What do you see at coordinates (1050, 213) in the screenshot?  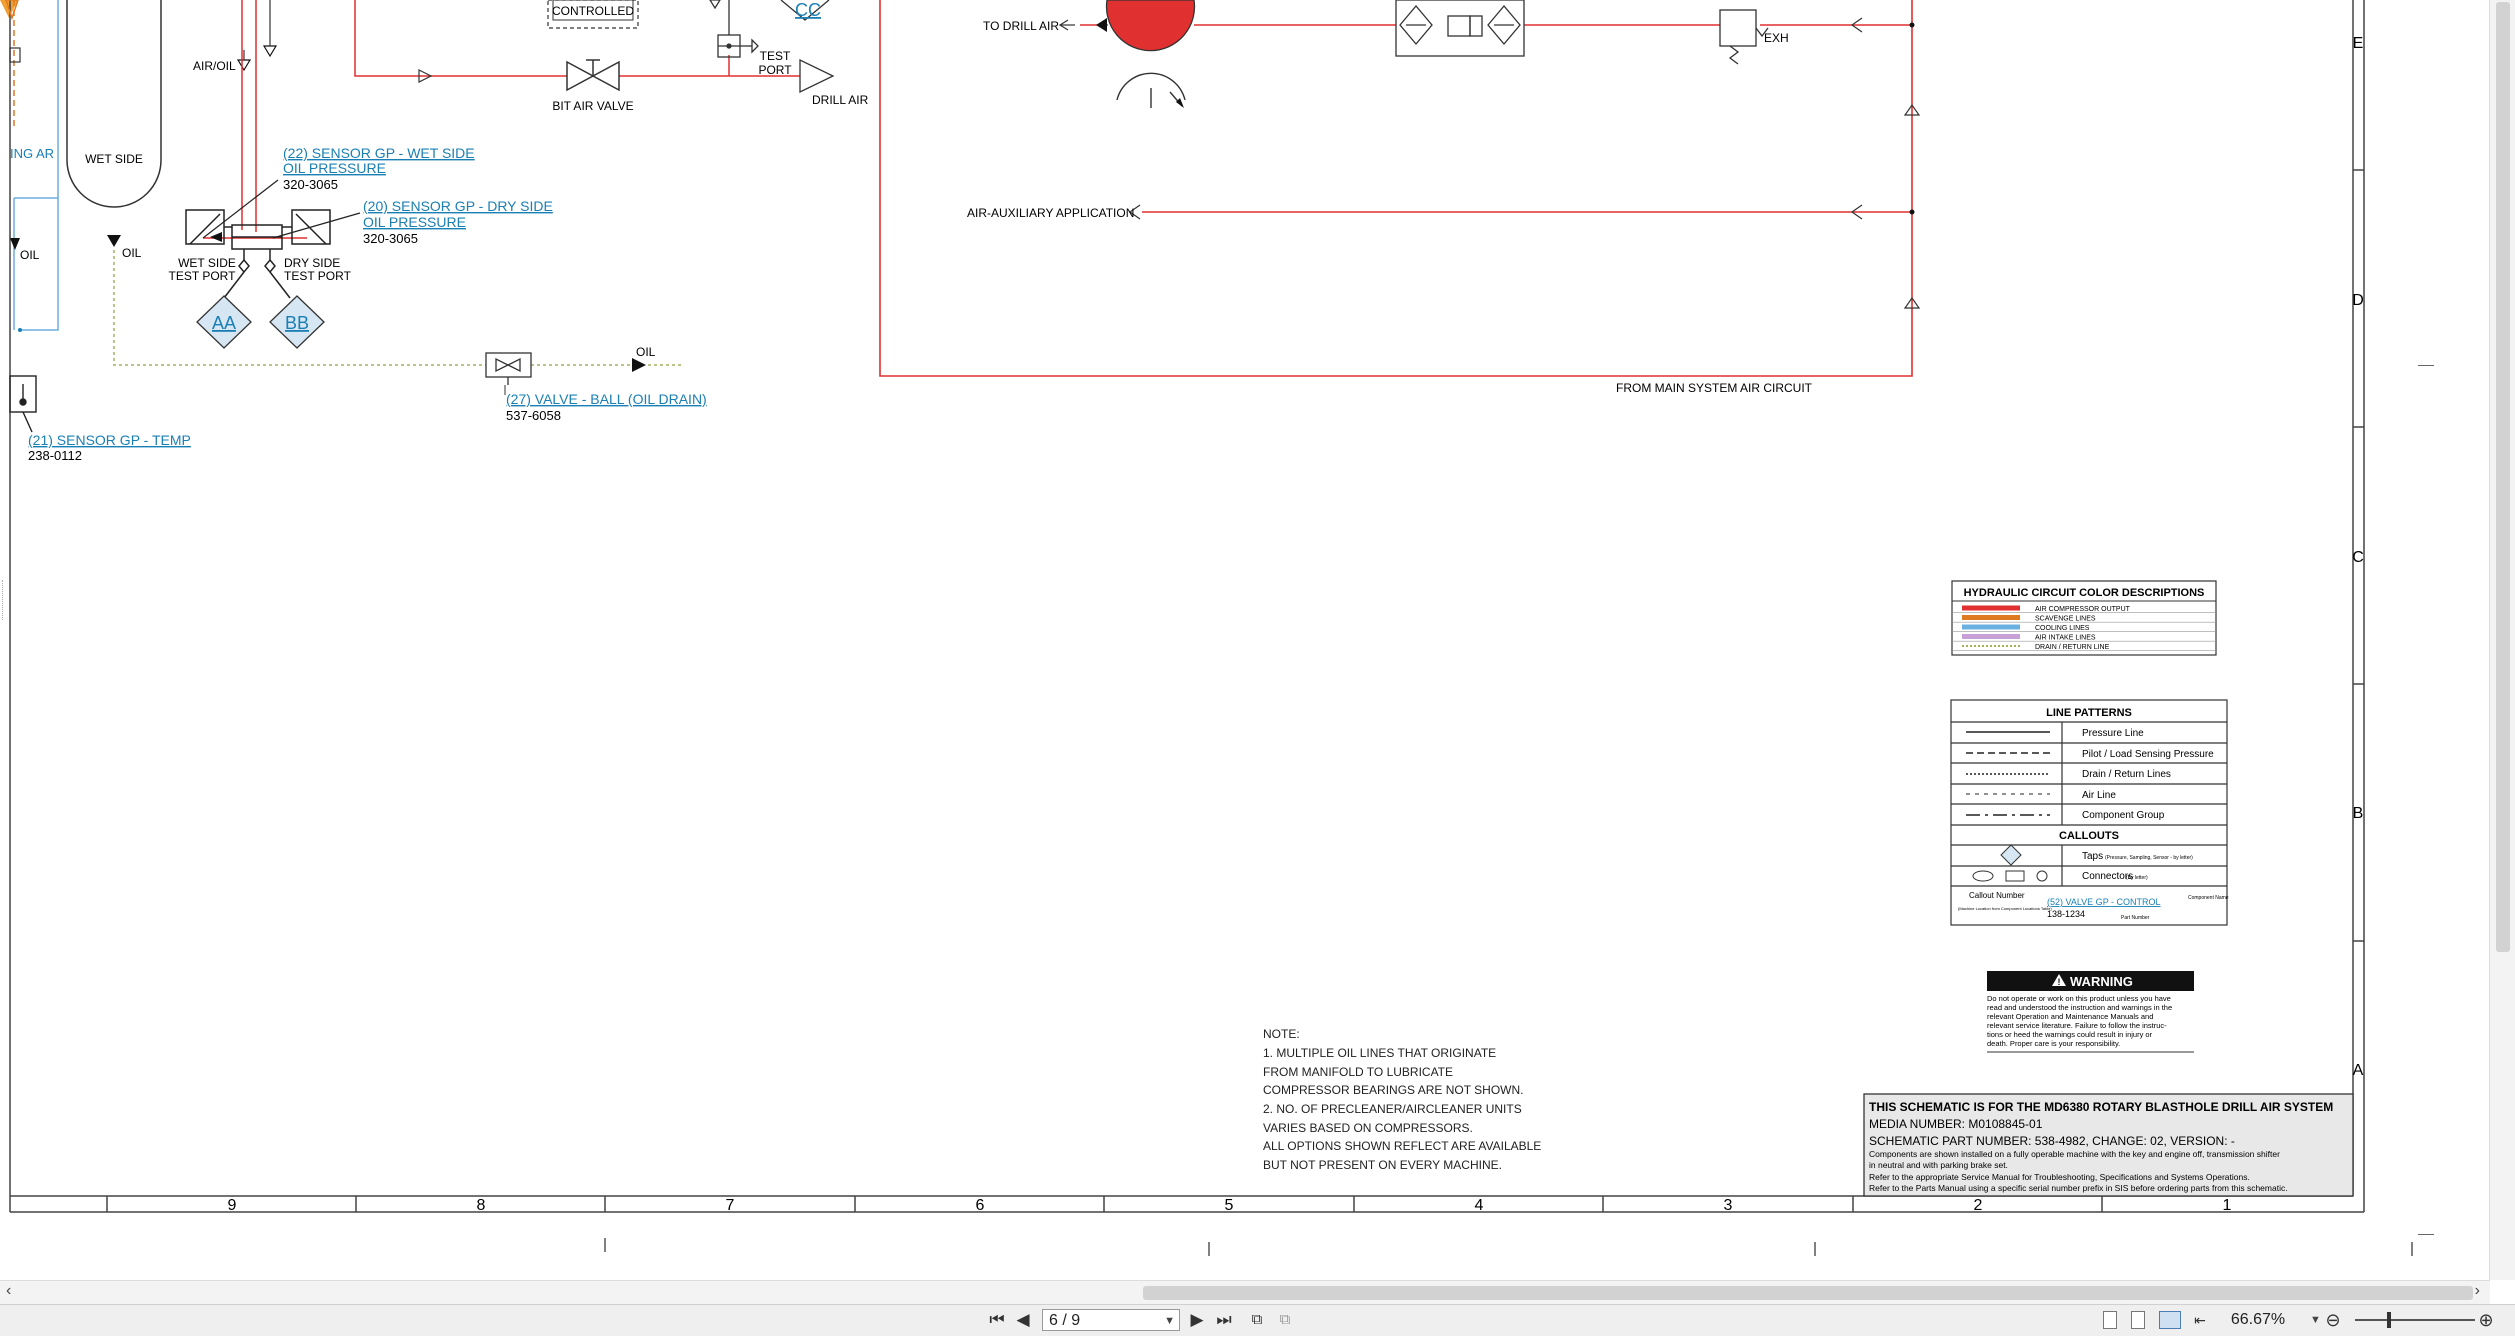 I see `air-aux-label: AIR-AUXILIARY APPLICATION` at bounding box center [1050, 213].